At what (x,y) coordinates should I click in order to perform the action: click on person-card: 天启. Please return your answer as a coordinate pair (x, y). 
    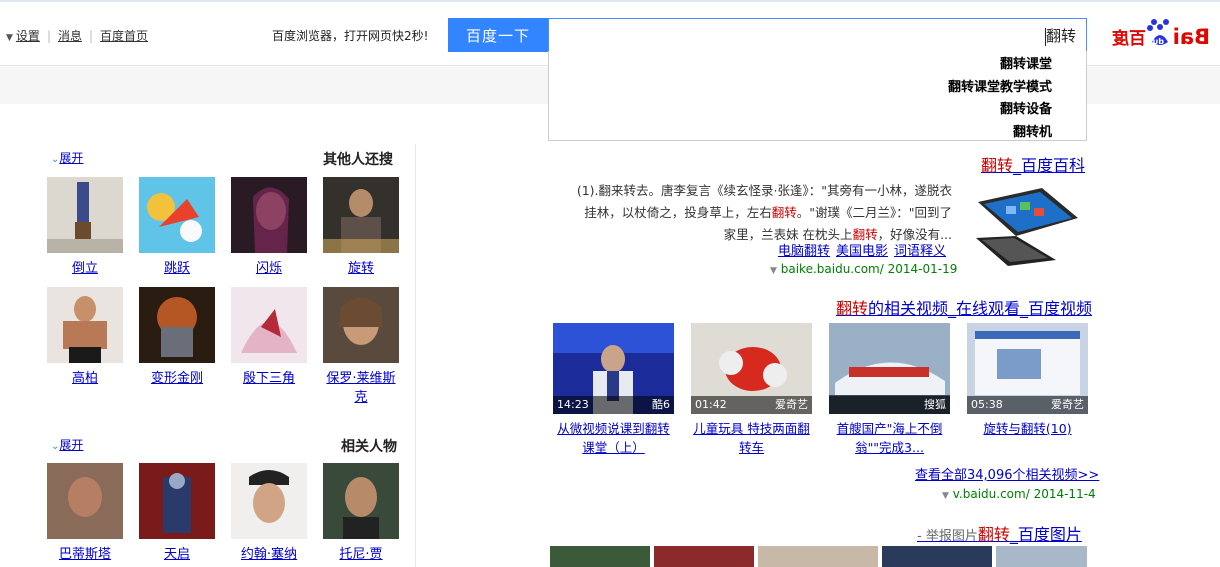
    Looking at the image, I should click on (177, 513).